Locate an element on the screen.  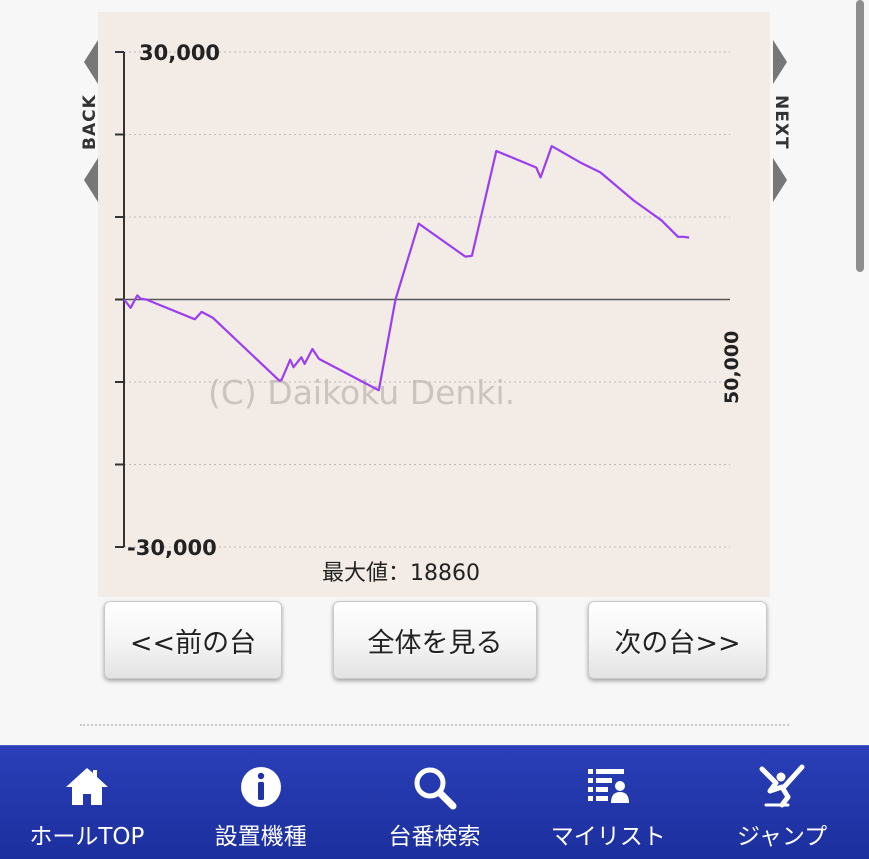
nav-installed-models: 設置機種 is located at coordinates (261, 802).